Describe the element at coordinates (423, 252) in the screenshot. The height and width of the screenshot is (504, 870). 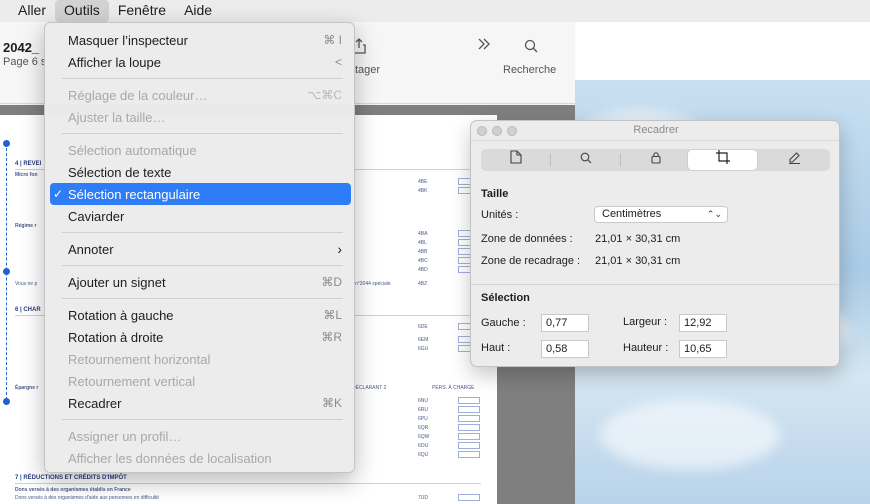
I see `page-code: 4BB` at that location.